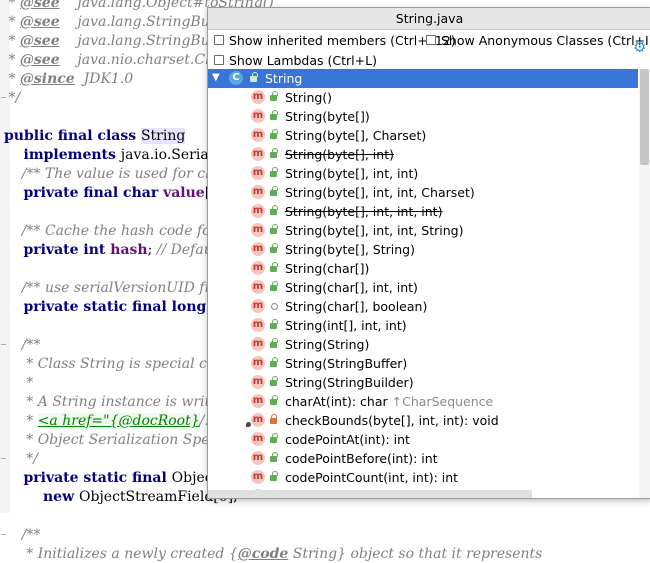 Image resolution: width=650 pixels, height=563 pixels. What do you see at coordinates (423, 78) in the screenshot?
I see `tree-root-string-class: ▼ C String` at bounding box center [423, 78].